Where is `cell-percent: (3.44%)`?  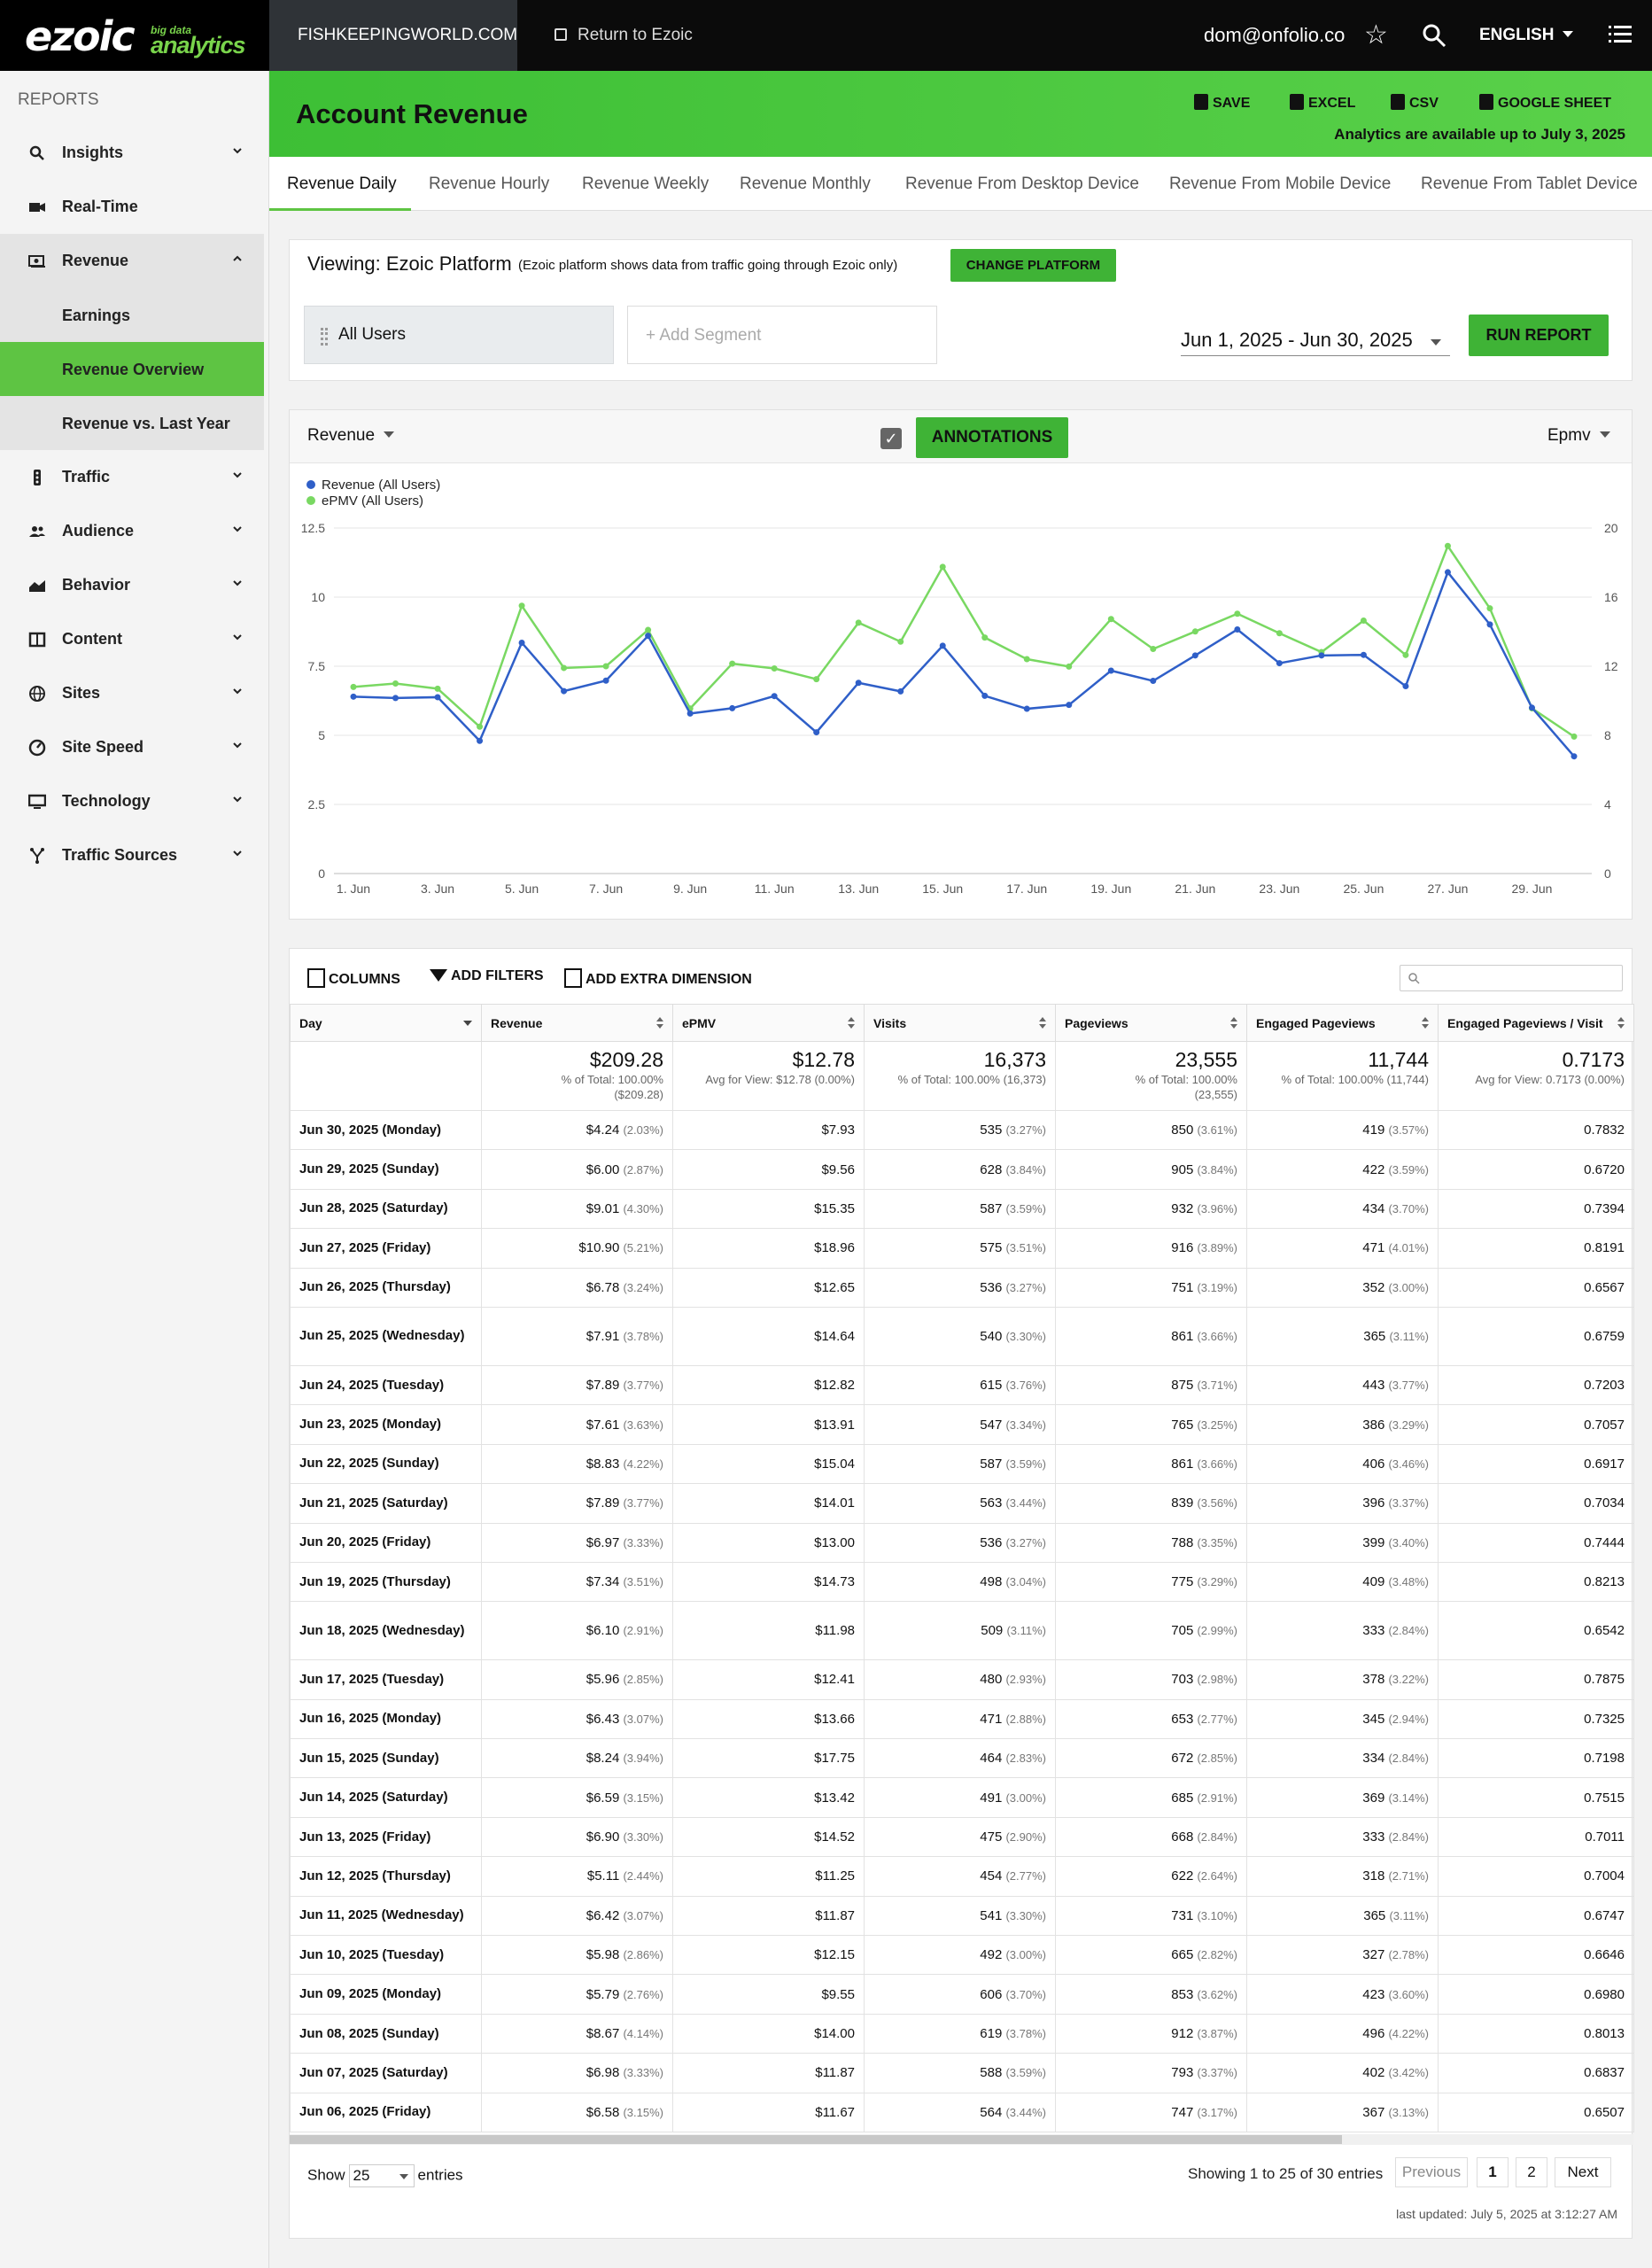
cell-percent: (3.44%) is located at coordinates (1025, 2112).